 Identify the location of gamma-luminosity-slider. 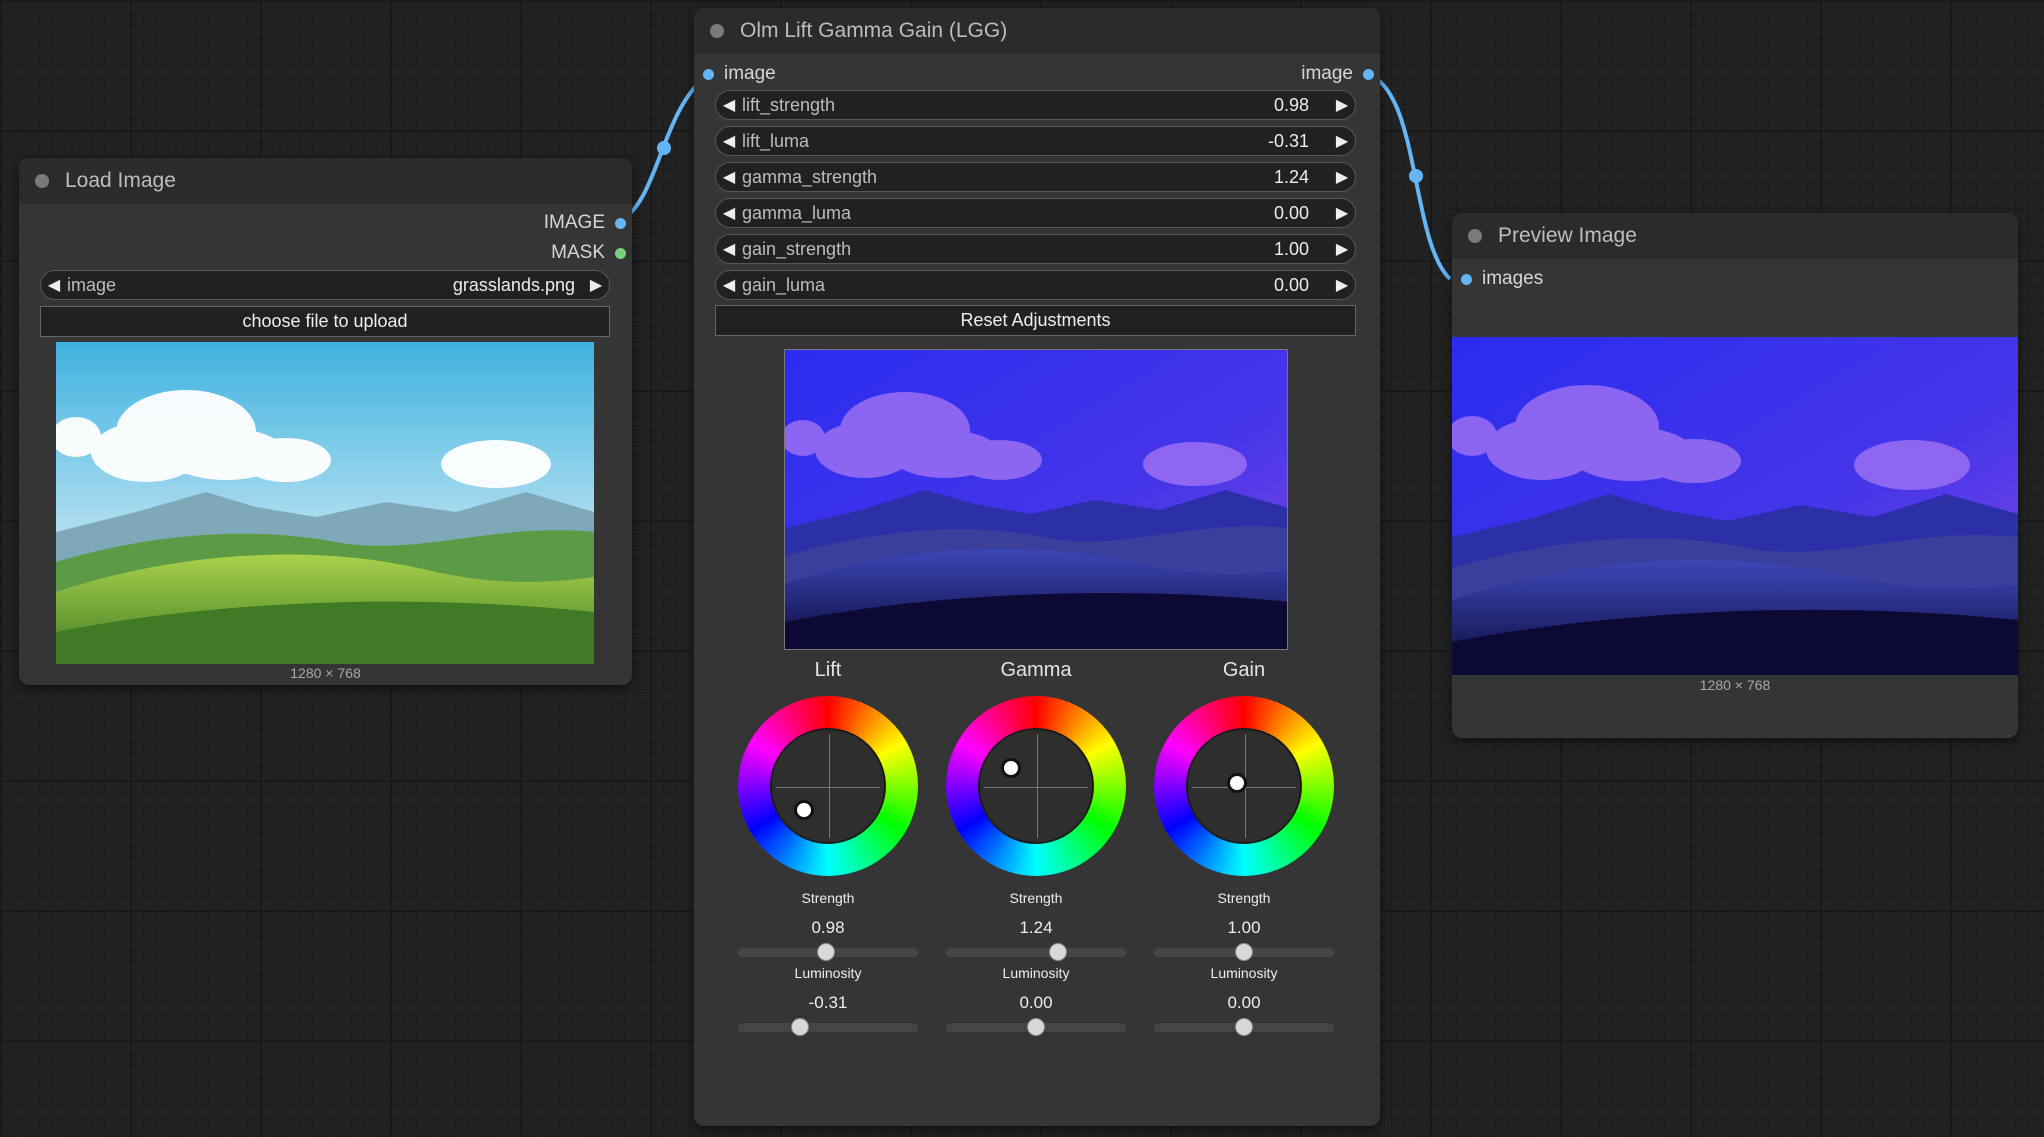
(1036, 1027).